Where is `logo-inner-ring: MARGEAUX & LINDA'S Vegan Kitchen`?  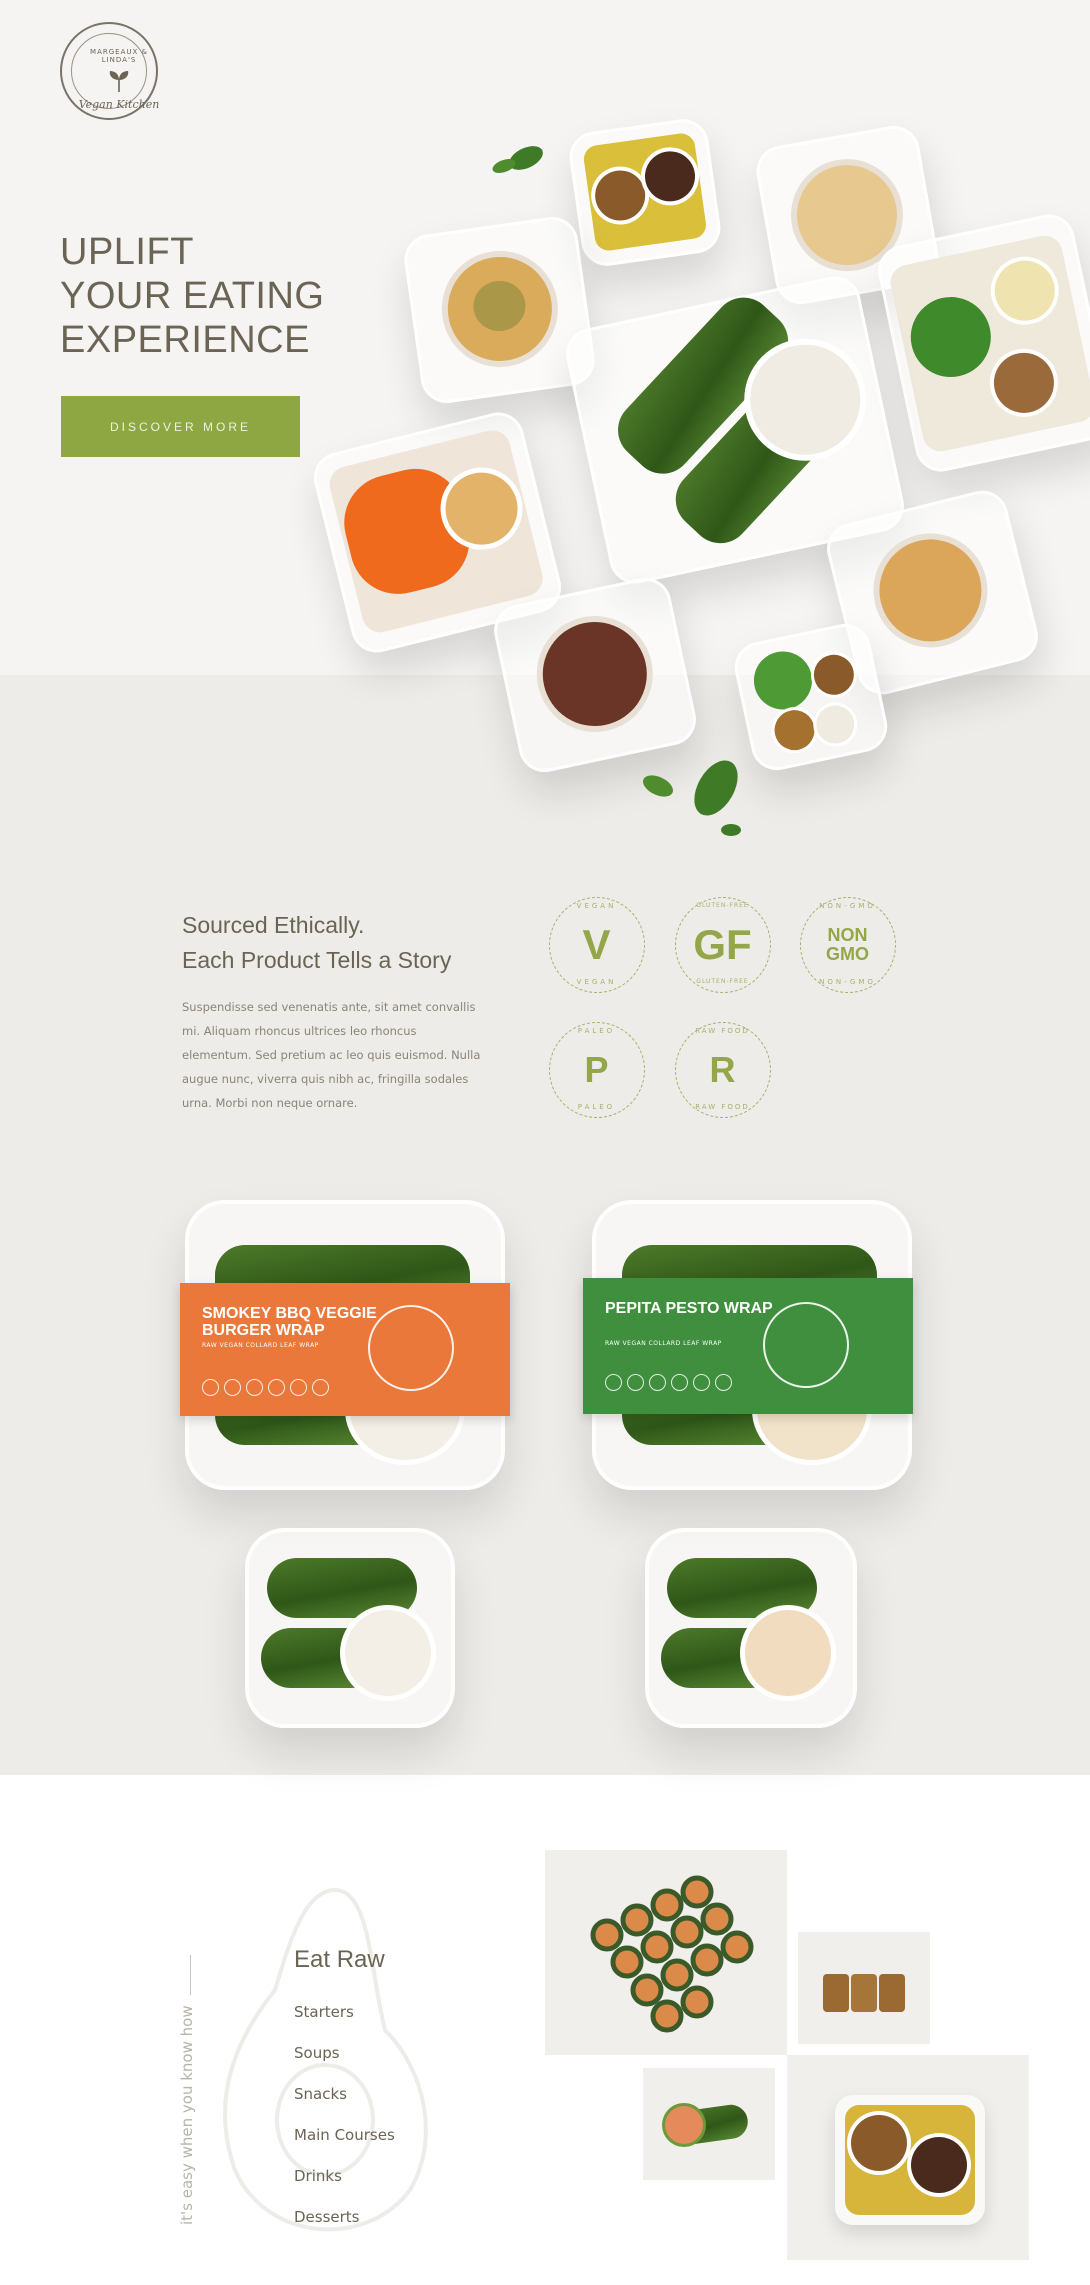
logo-inner-ring: MARGEAUX & LINDA'S Vegan Kitchen is located at coordinates (115, 72).